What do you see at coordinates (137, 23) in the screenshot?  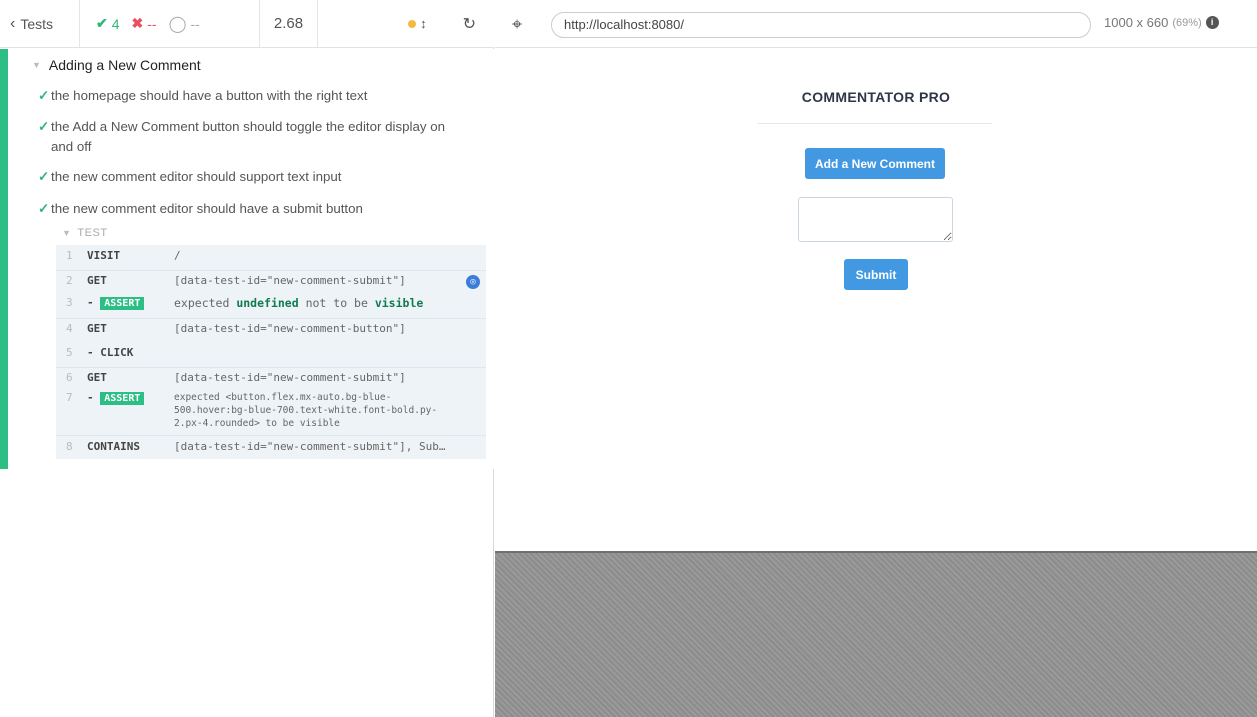 I see `x-icon: ✖` at bounding box center [137, 23].